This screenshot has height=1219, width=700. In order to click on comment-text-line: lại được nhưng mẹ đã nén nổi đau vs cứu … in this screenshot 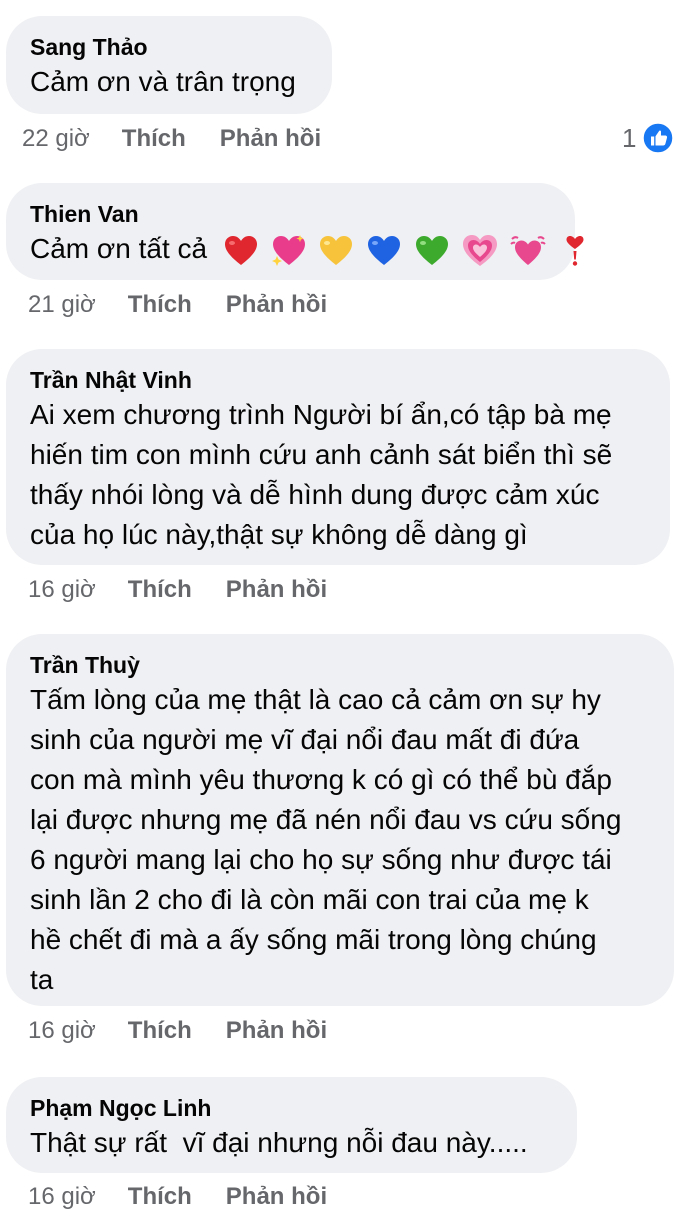, I will do `click(326, 819)`.